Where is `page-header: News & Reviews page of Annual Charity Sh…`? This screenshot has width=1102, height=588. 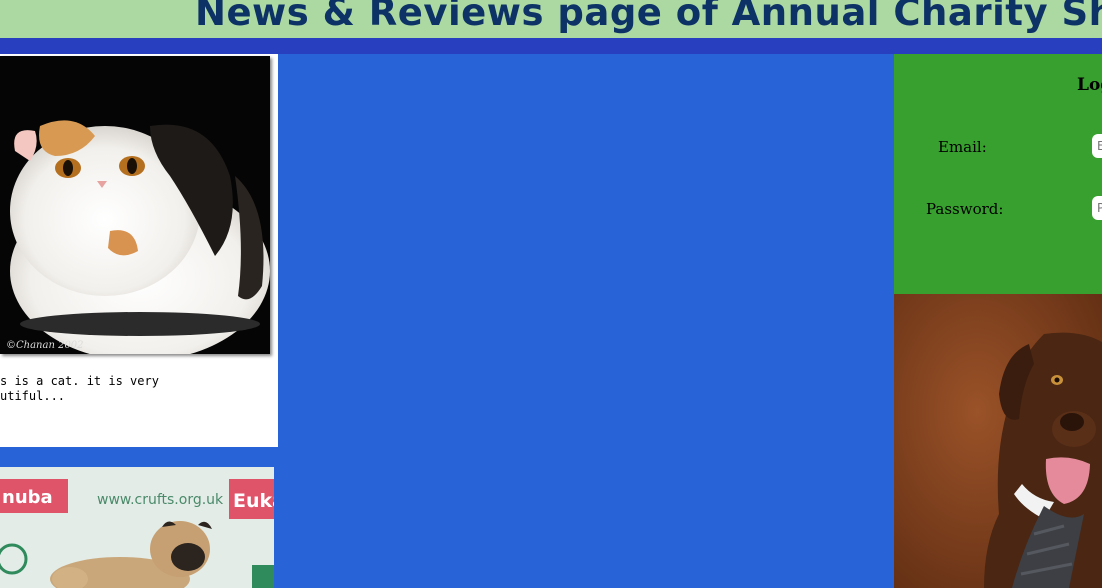 page-header: News & Reviews page of Annual Charity Sh… is located at coordinates (551, 19).